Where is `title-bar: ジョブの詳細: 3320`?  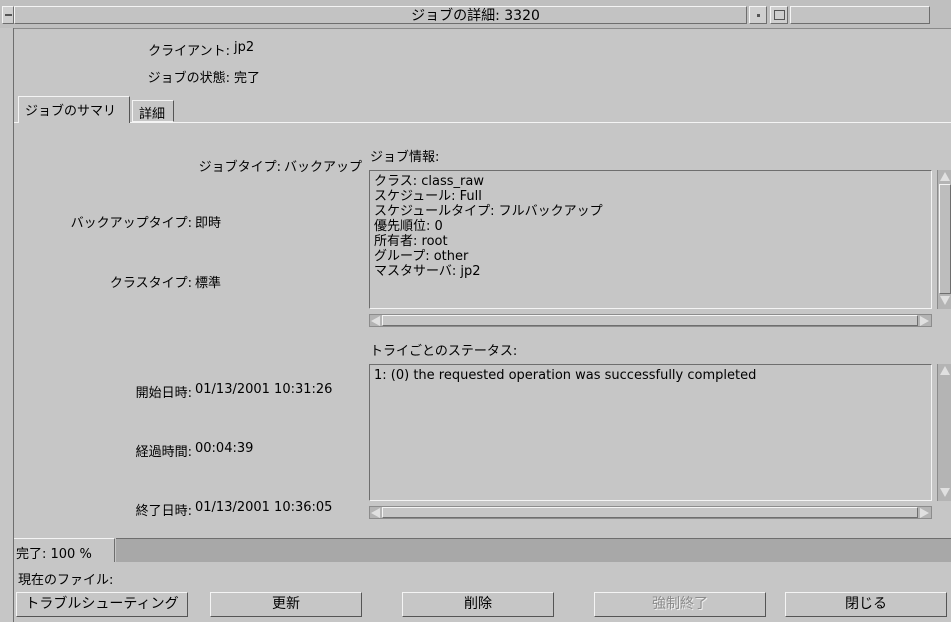
title-bar: ジョブの詳細: 3320 is located at coordinates (475, 14).